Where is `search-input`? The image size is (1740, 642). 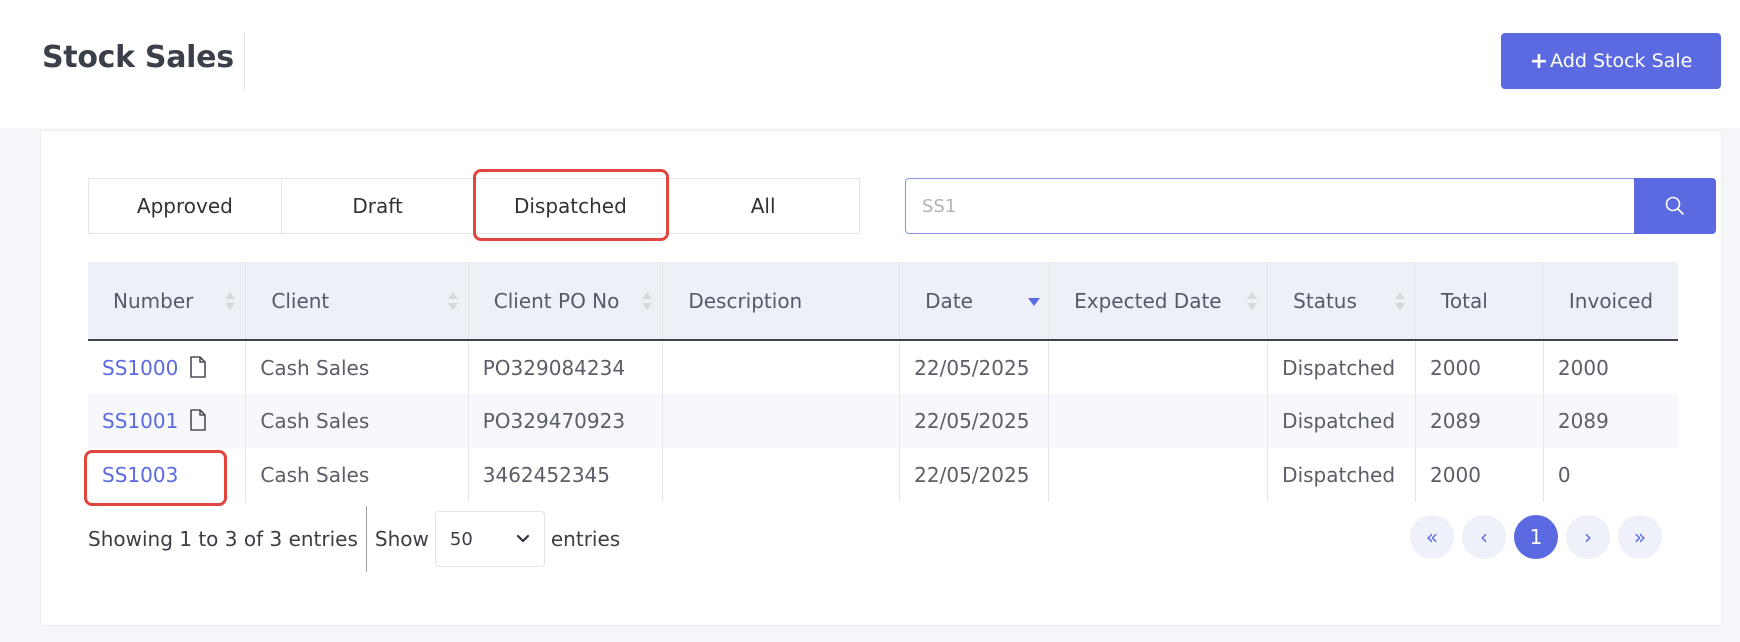 search-input is located at coordinates (1269, 206).